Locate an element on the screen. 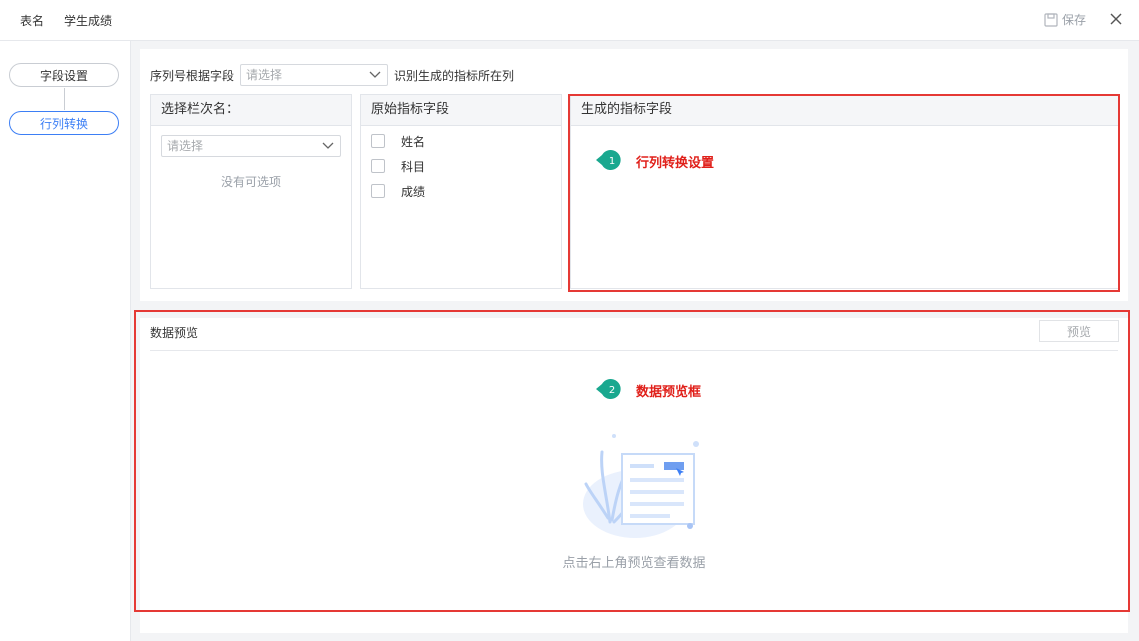 This screenshot has height=641, width=1139. step-label: 字段设置 is located at coordinates (63, 75).